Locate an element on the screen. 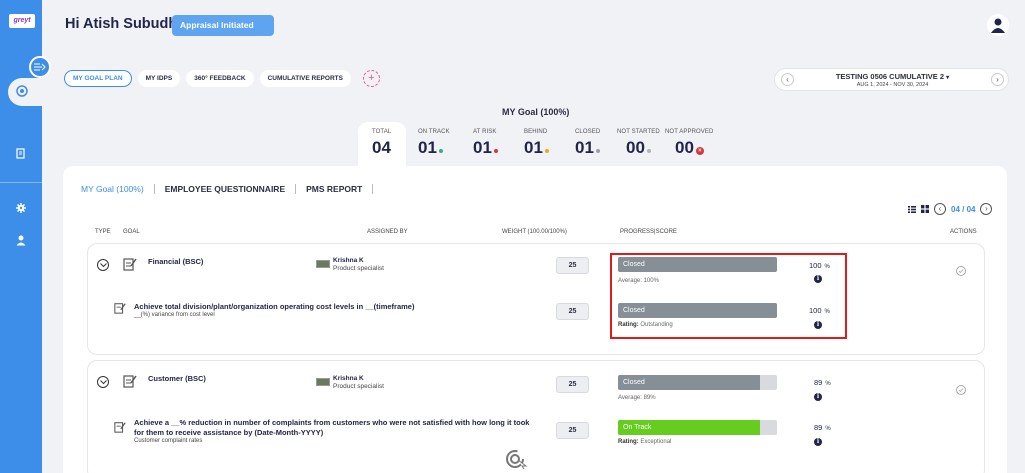  column-header-progress: PROGRESS|SCORE is located at coordinates (648, 232).